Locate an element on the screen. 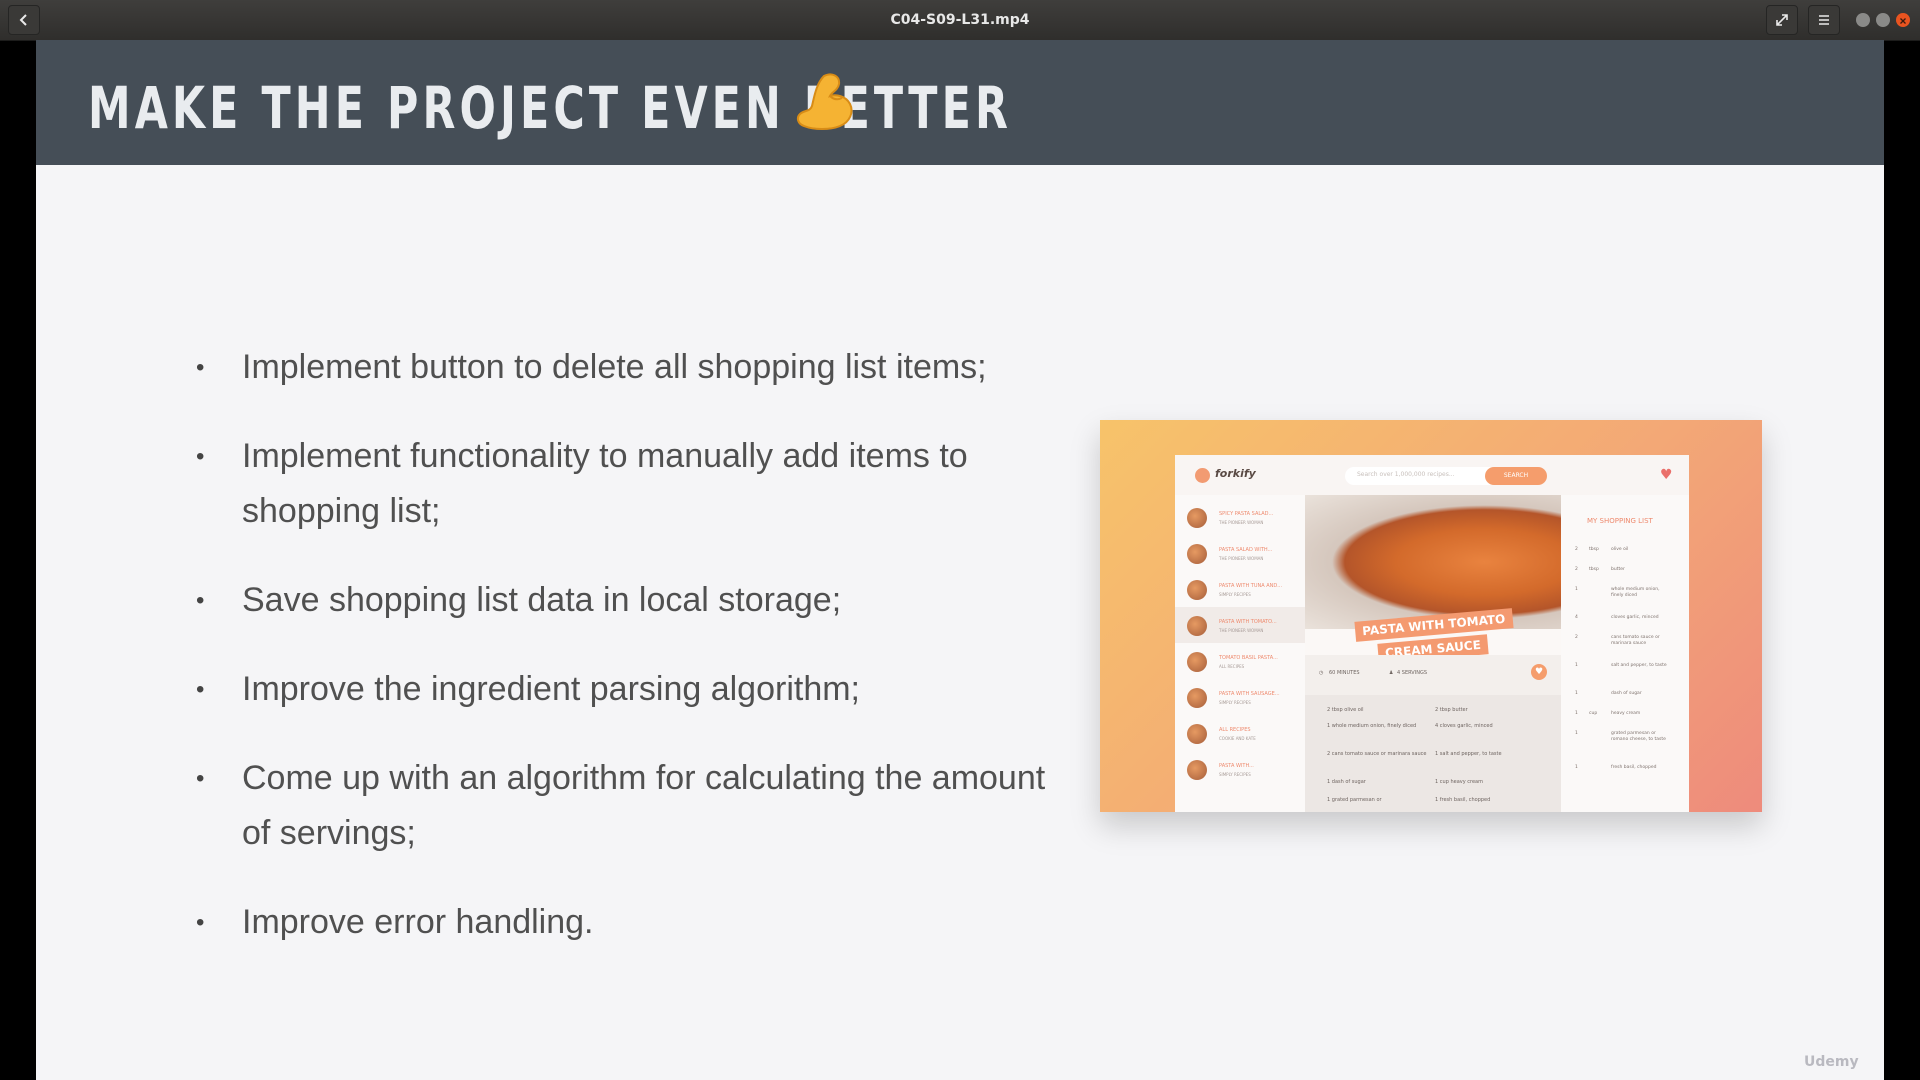 This screenshot has width=1920, height=1080. ingredient-item: 1 dash of sugar is located at coordinates (1346, 782).